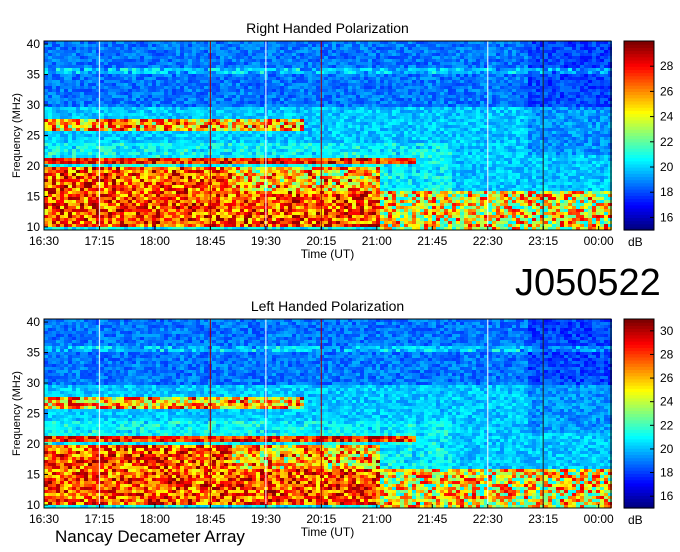 The image size is (680, 552). I want to click on colorbar: 16 18 20 22 24 26 28 dB, so click(648, 144).